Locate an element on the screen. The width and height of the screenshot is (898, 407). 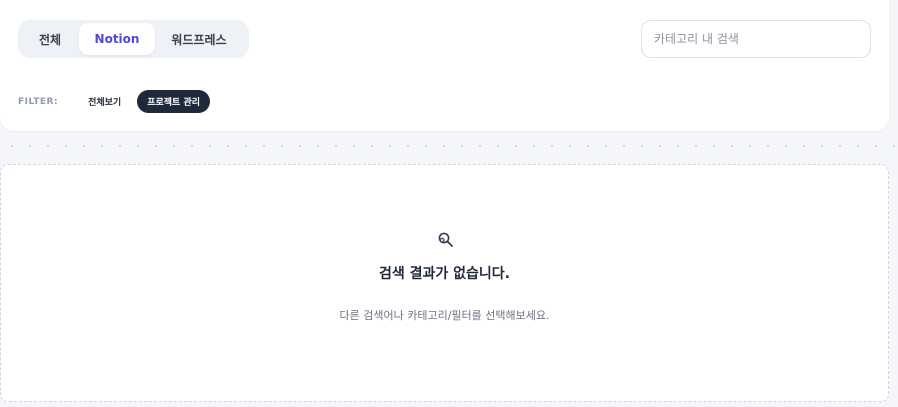
empty-state-title: 검색 결과가 없습니다. is located at coordinates (444, 274).